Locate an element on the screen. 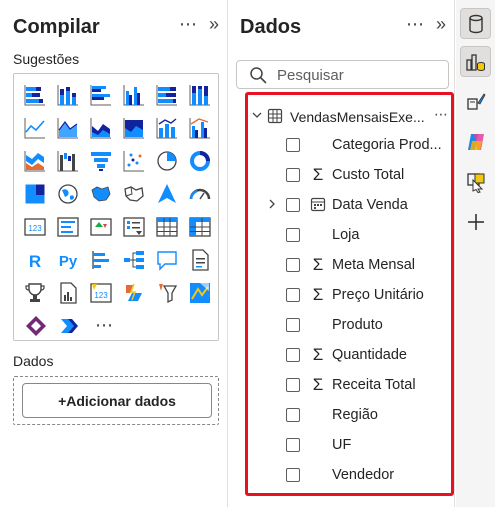 This screenshot has height=507, width=495. field-row: Data Venda is located at coordinates (349, 206).